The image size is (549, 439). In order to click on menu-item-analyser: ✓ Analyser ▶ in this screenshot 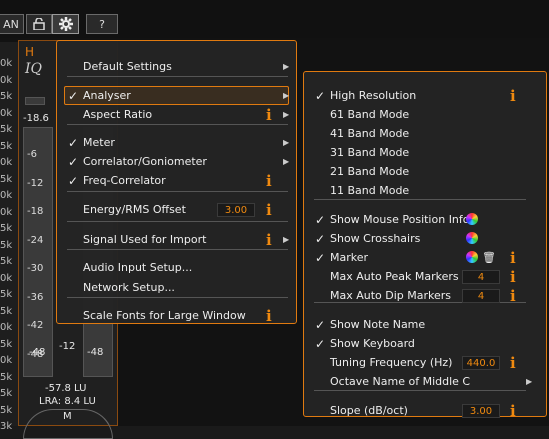, I will do `click(176, 95)`.